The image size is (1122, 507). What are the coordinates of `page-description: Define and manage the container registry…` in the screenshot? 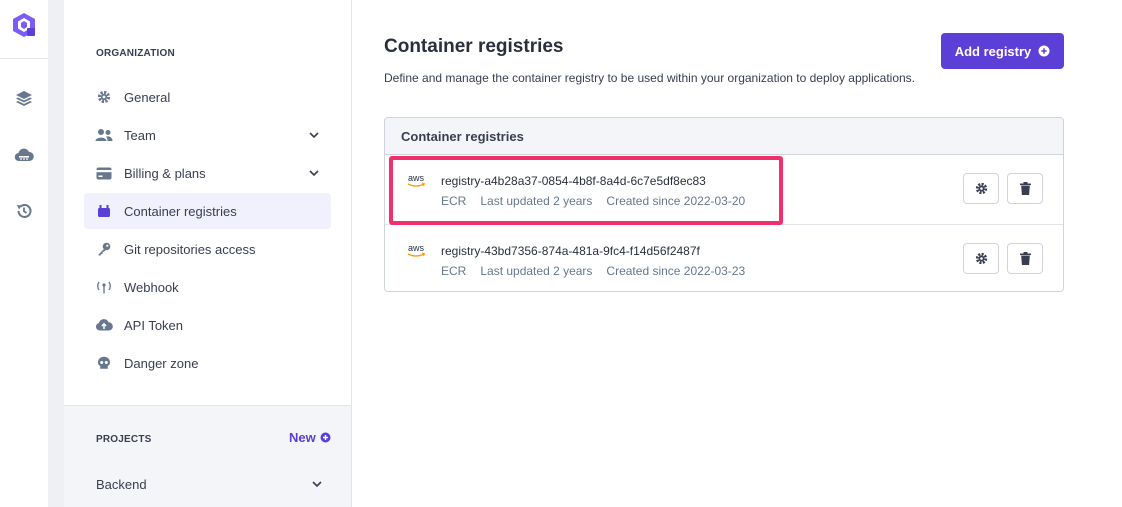 It's located at (649, 78).